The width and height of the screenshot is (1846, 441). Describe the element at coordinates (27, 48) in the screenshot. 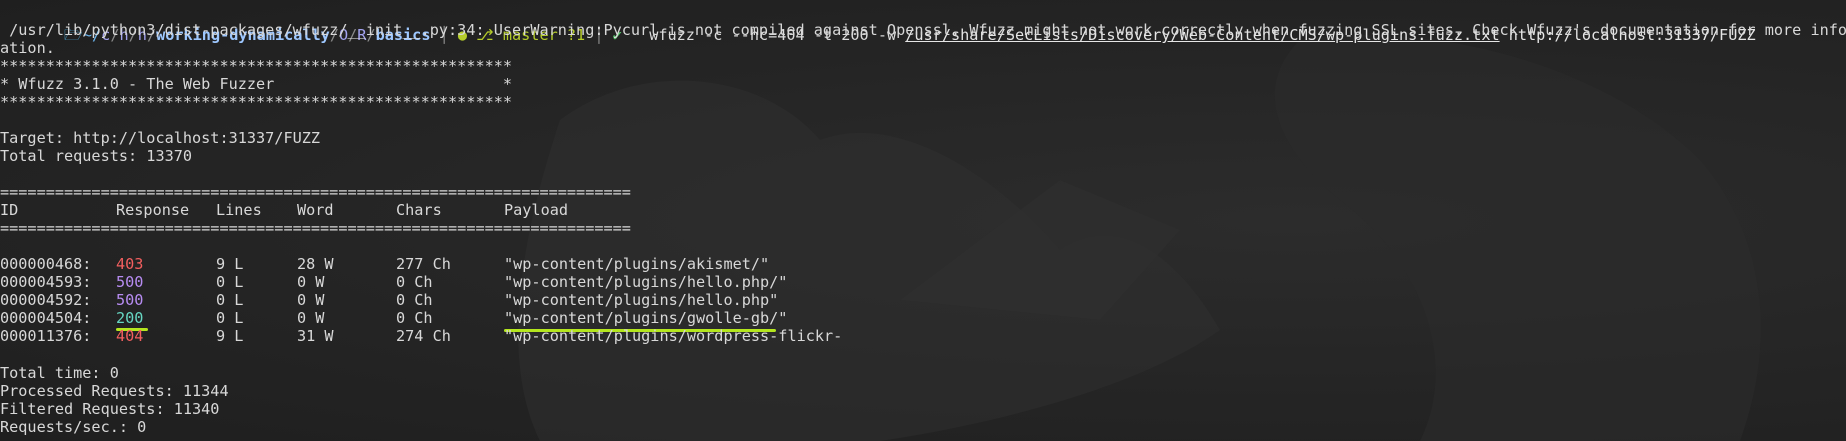

I see `warning-line-2: ation.` at that location.